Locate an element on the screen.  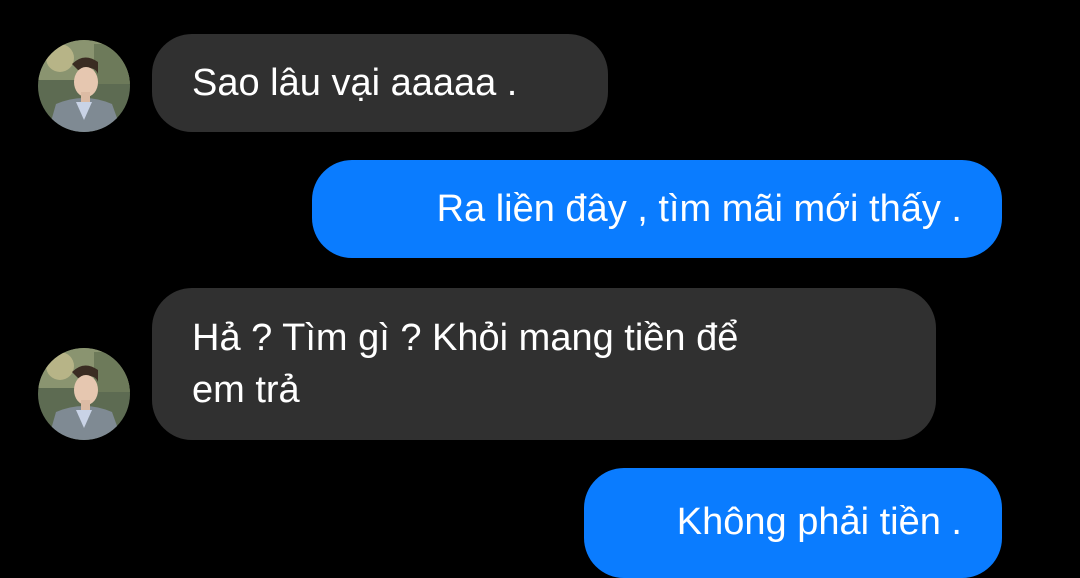
incoming-message-bubble: Sao lâu vại aaaaa . is located at coordinates (380, 83).